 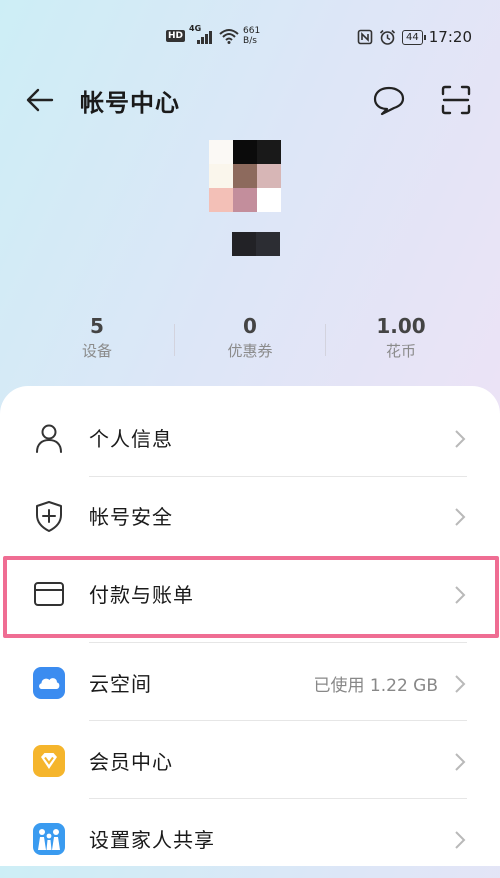 I want to click on status-network-group: HD 4G 661 B/s, so click(x=213, y=35).